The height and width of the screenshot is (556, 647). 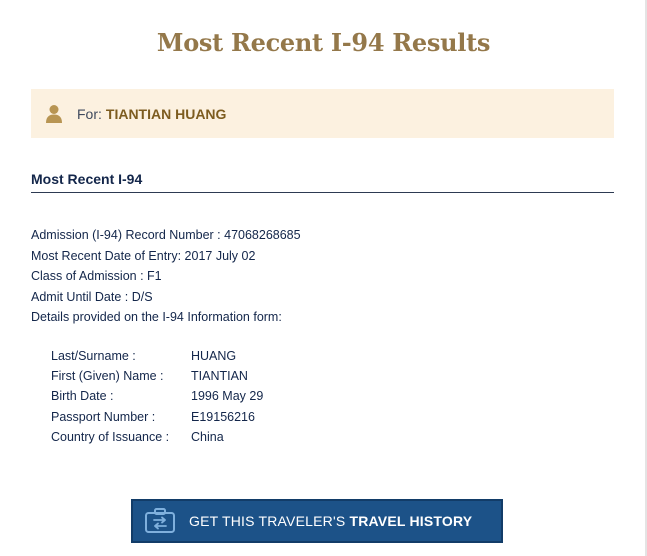 I want to click on detail-label: Passport Number :, so click(x=103, y=416).